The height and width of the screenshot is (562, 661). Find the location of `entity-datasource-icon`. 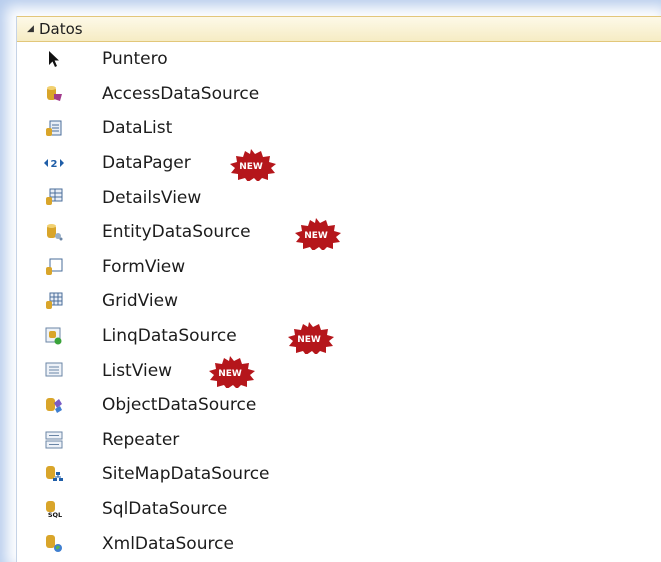

entity-datasource-icon is located at coordinates (55, 232).